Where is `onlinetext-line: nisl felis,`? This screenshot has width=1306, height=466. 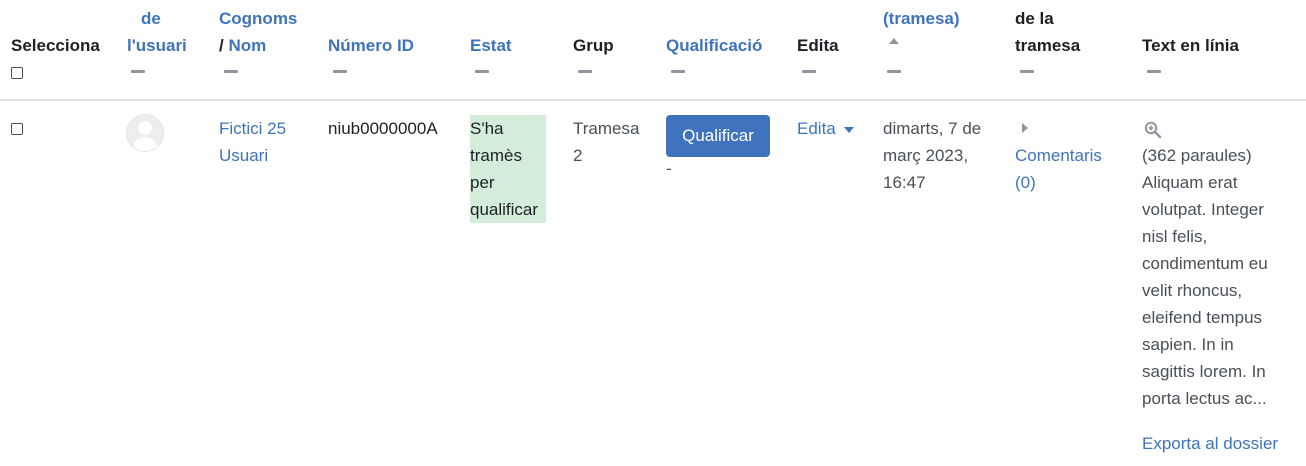
onlinetext-line: nisl felis, is located at coordinates (1175, 236).